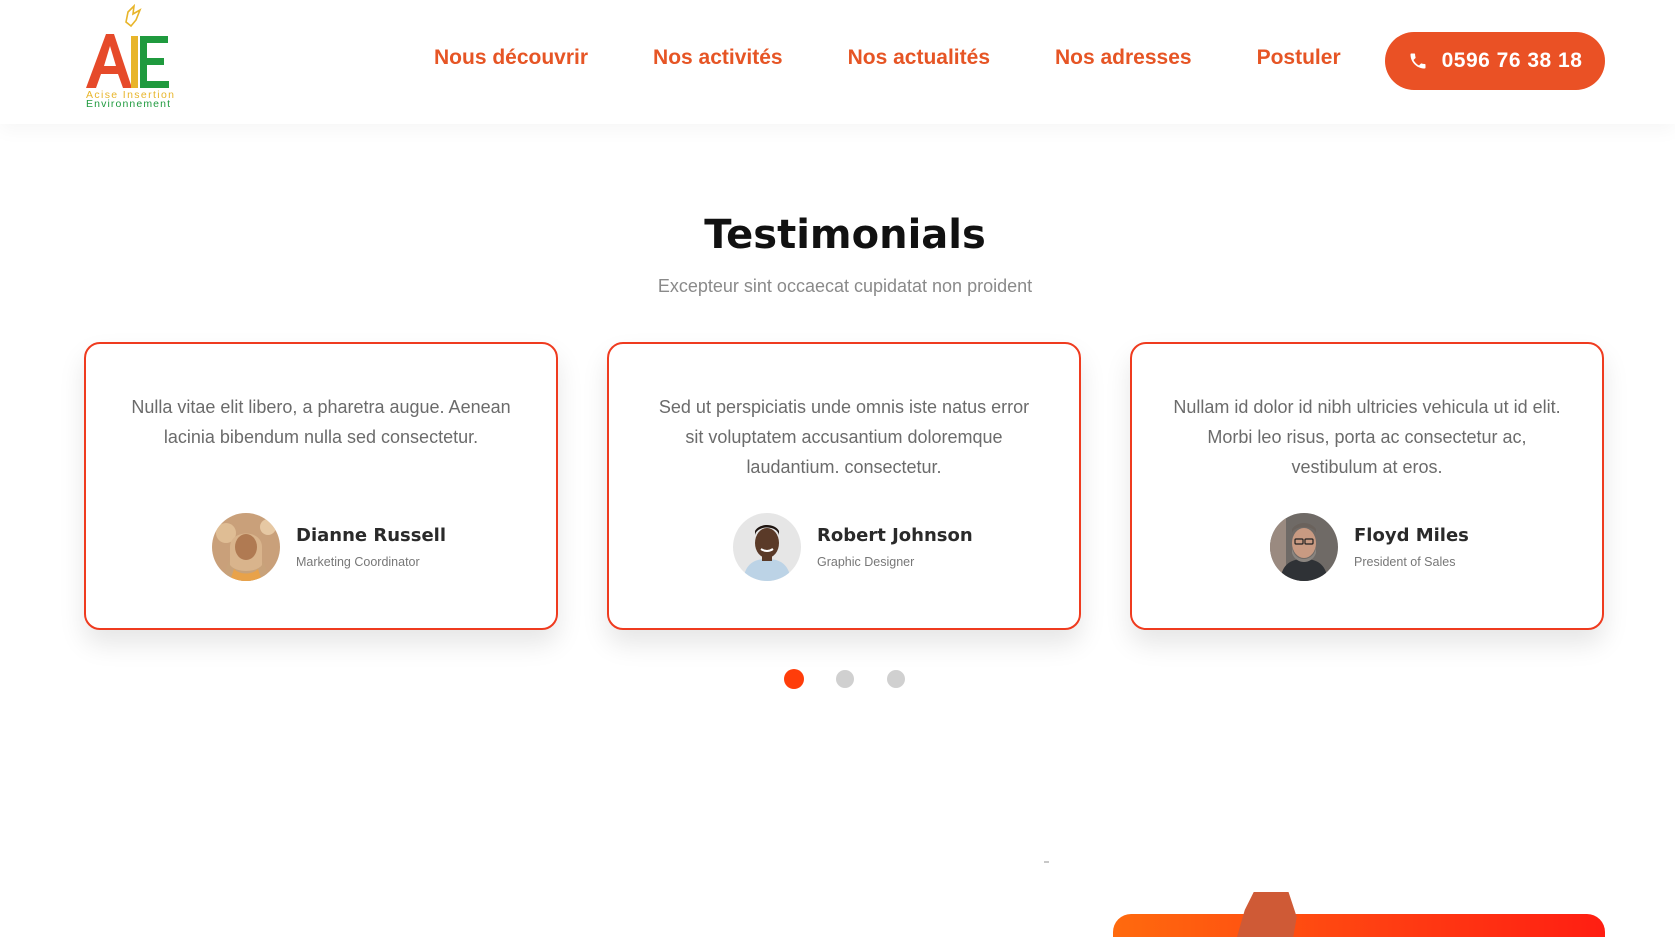  Describe the element at coordinates (1418, 61) in the screenshot. I see `phone-icon` at that location.